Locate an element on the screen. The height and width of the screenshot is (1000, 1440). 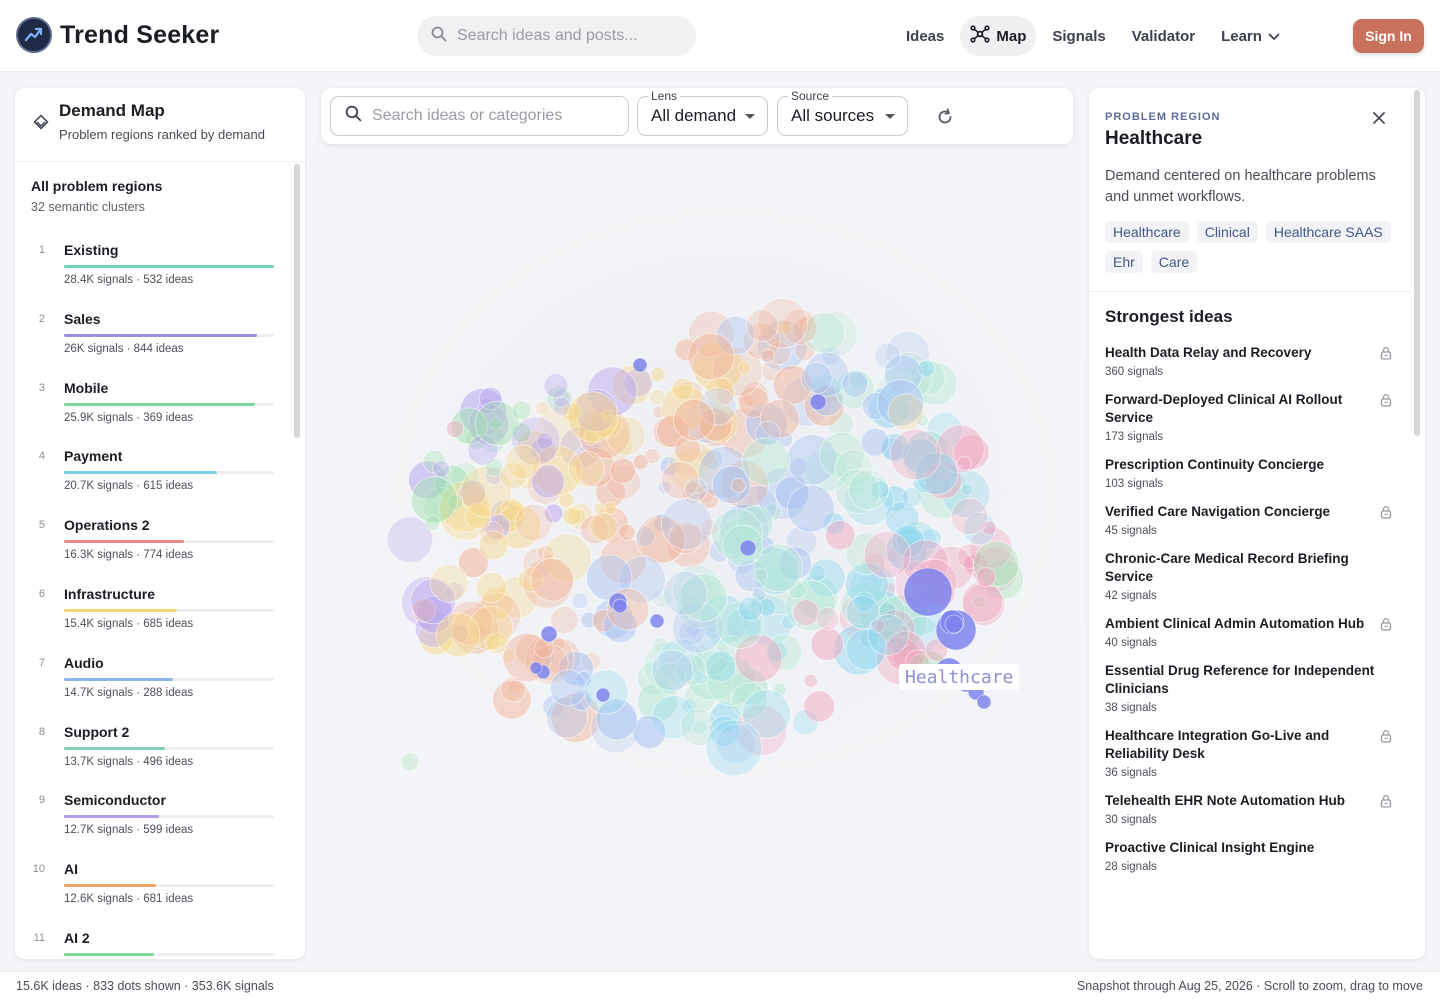
tag: Clinical is located at coordinates (1227, 232).